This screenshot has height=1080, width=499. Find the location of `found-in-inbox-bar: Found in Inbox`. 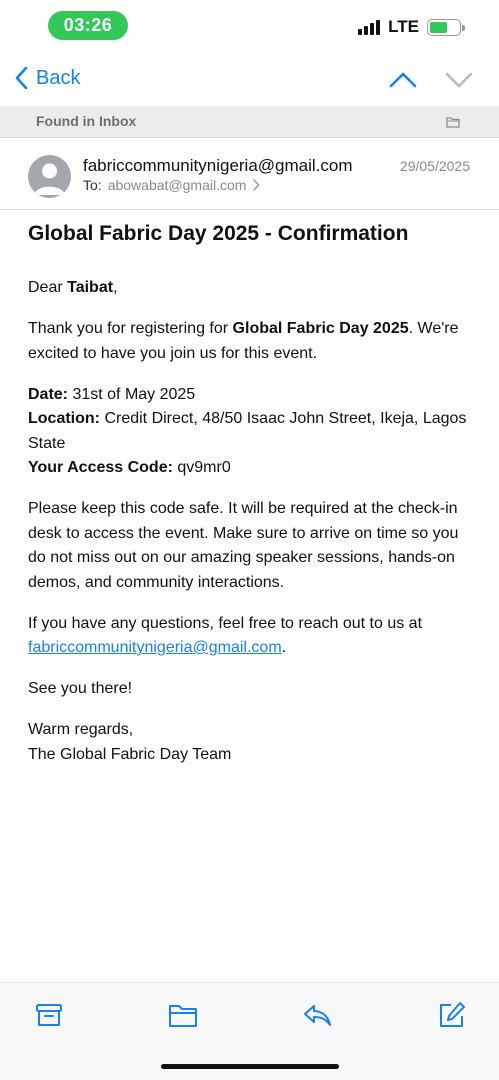

found-in-inbox-bar: Found in Inbox is located at coordinates (249, 122).